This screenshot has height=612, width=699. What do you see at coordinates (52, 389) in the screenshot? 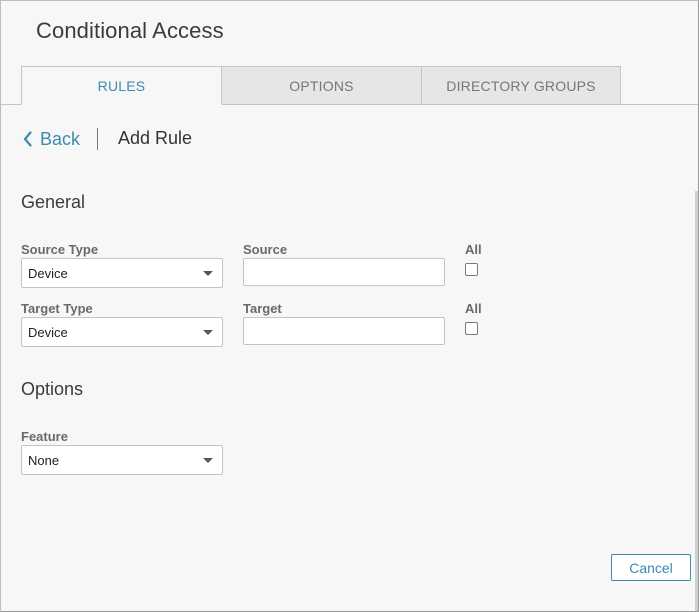
I see `options-heading: Options` at bounding box center [52, 389].